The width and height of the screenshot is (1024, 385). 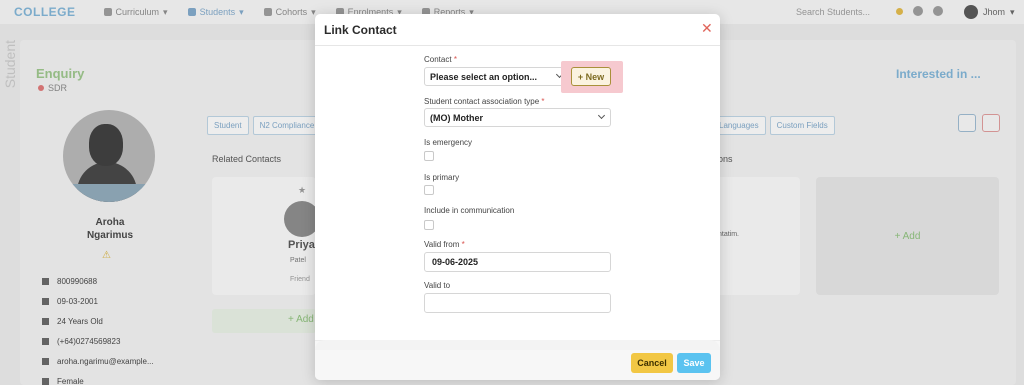 I want to click on modal-title: Link Contact, so click(x=360, y=30).